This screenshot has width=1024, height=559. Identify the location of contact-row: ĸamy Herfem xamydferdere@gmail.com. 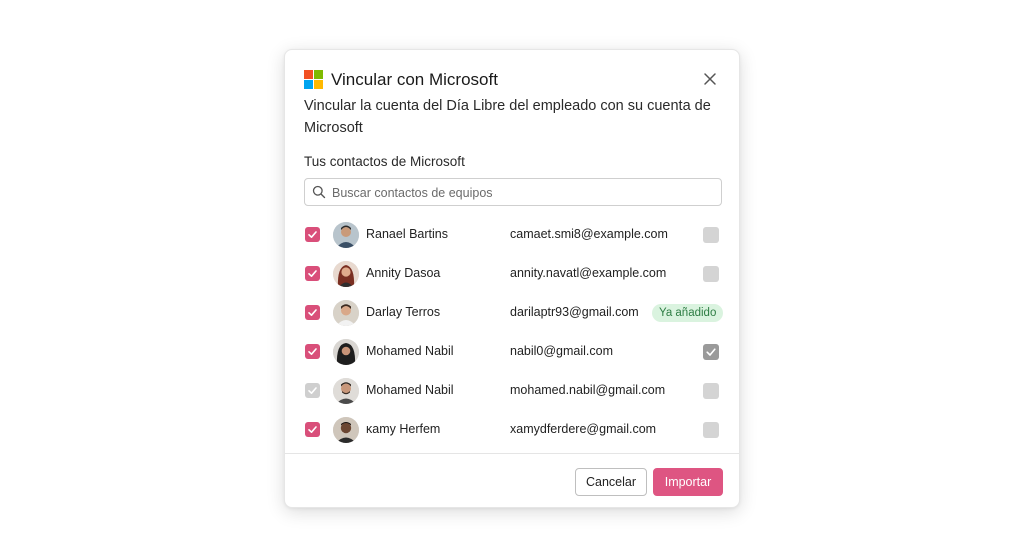
(512, 430).